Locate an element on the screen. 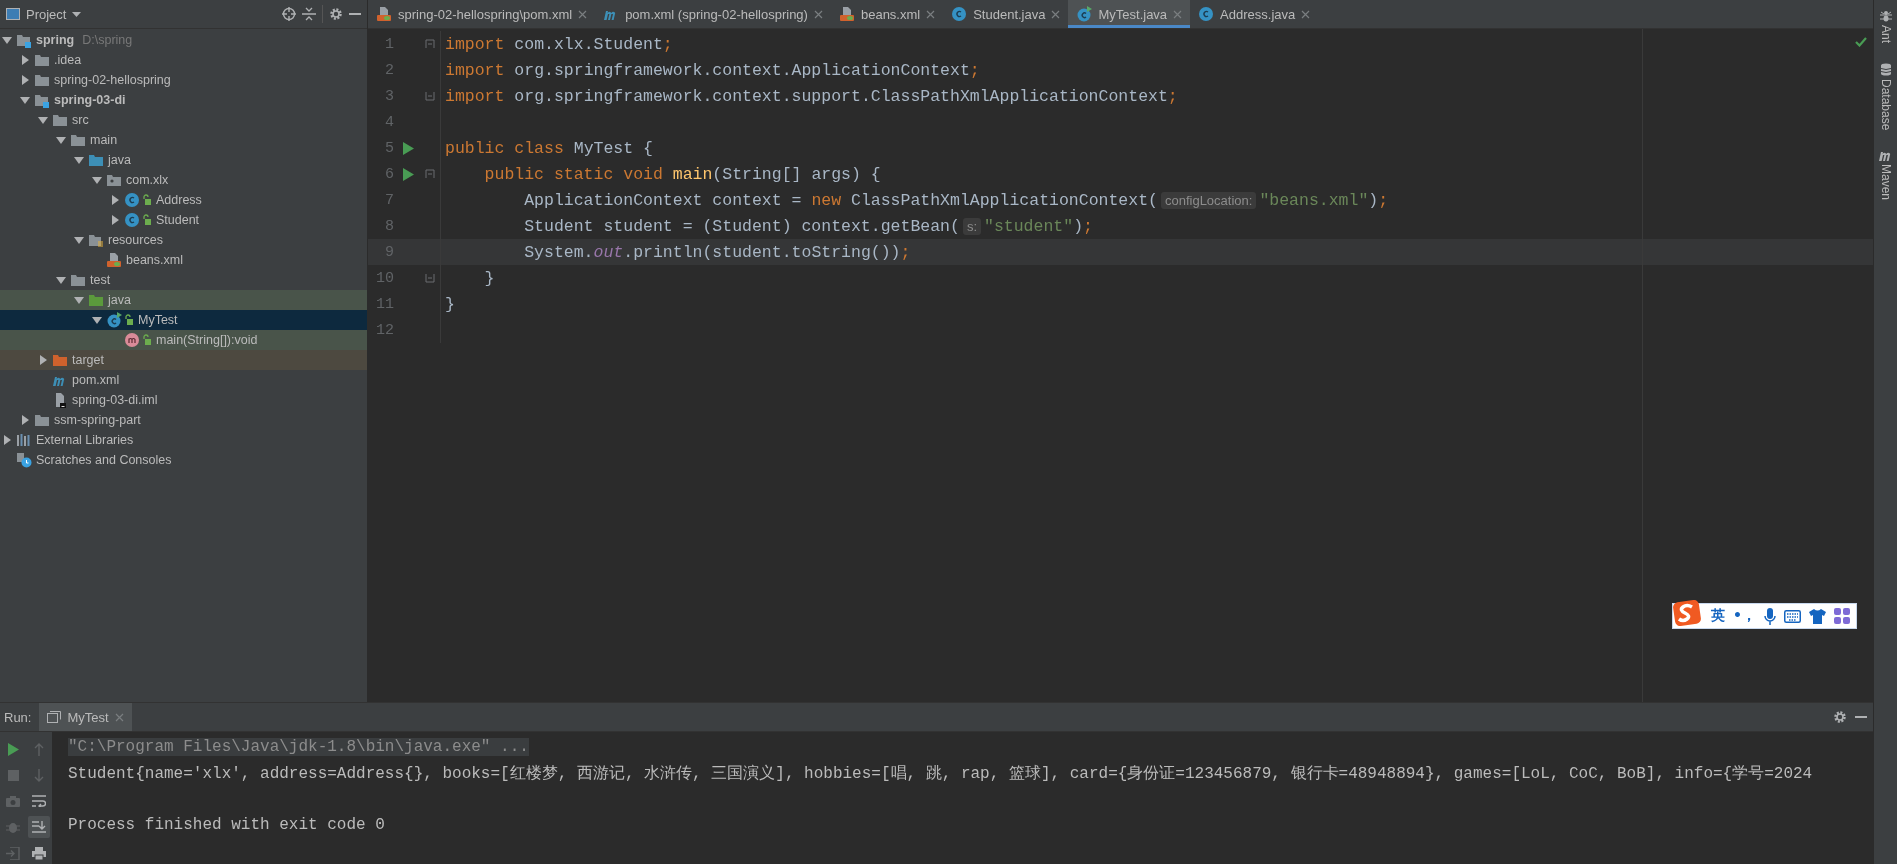  tree-item: com.xlx is located at coordinates (183, 180).